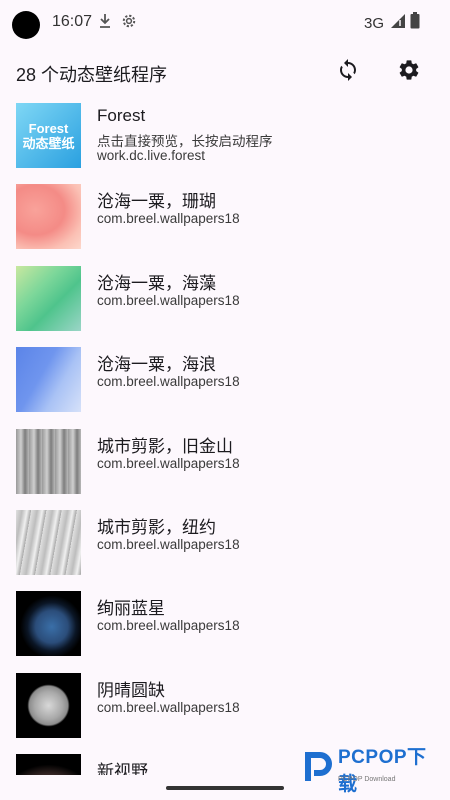 This screenshot has width=450, height=800. What do you see at coordinates (165, 446) in the screenshot?
I see `item-title: 城市剪影，旧金山` at bounding box center [165, 446].